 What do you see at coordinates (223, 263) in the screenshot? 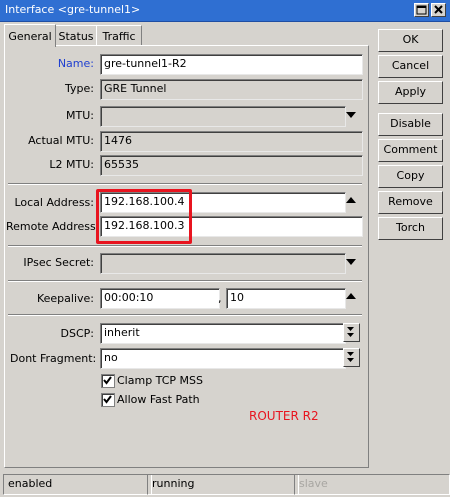
I see `ipsec-secret-field` at bounding box center [223, 263].